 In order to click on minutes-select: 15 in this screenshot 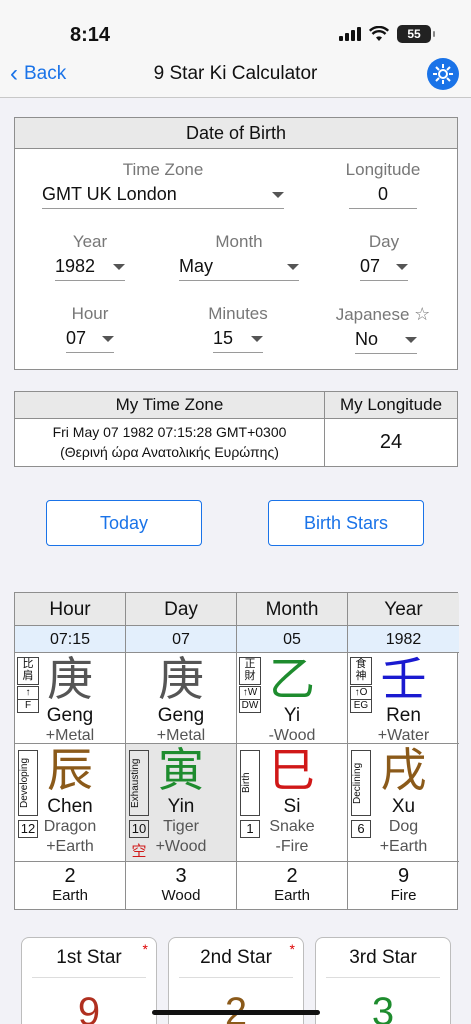, I will do `click(238, 338)`.